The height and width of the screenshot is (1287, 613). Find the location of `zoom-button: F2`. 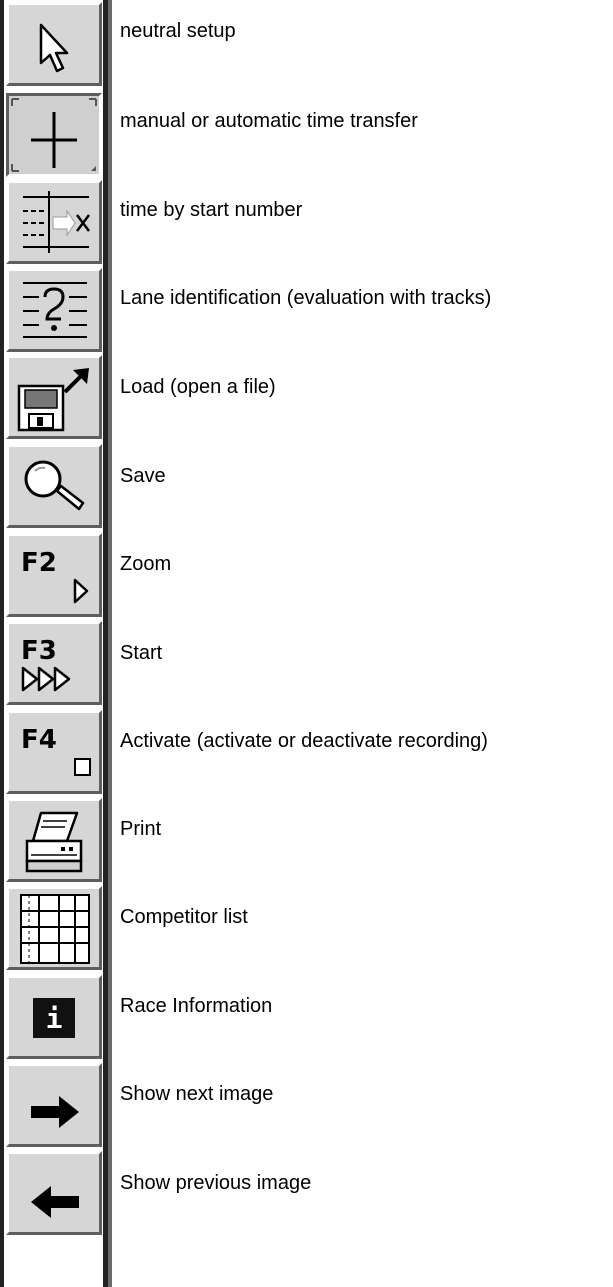

zoom-button: F2 is located at coordinates (54, 575).